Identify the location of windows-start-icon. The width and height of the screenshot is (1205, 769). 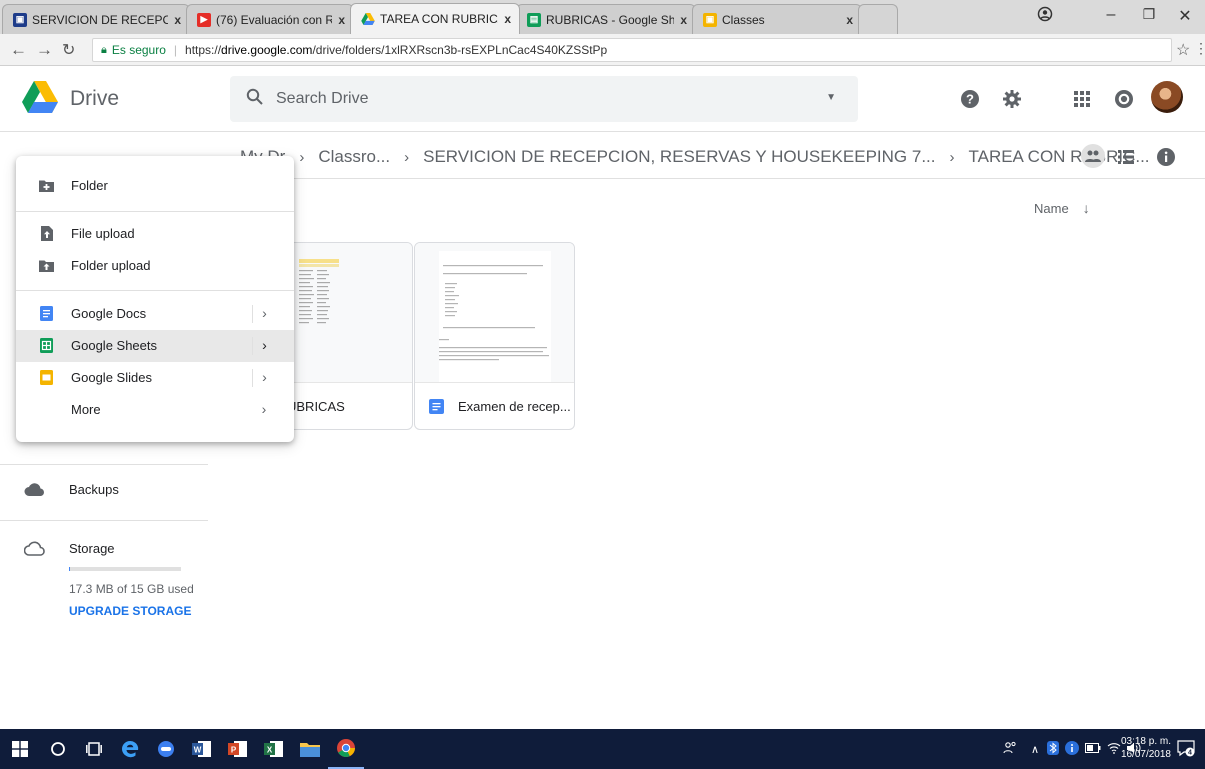
(20, 749).